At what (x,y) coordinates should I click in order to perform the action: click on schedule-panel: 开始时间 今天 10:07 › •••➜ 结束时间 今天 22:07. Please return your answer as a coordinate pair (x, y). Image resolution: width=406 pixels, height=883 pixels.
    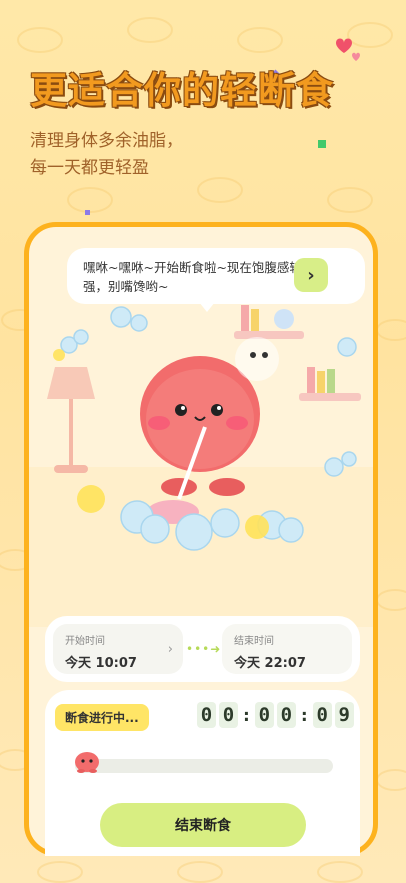
    Looking at the image, I should click on (202, 649).